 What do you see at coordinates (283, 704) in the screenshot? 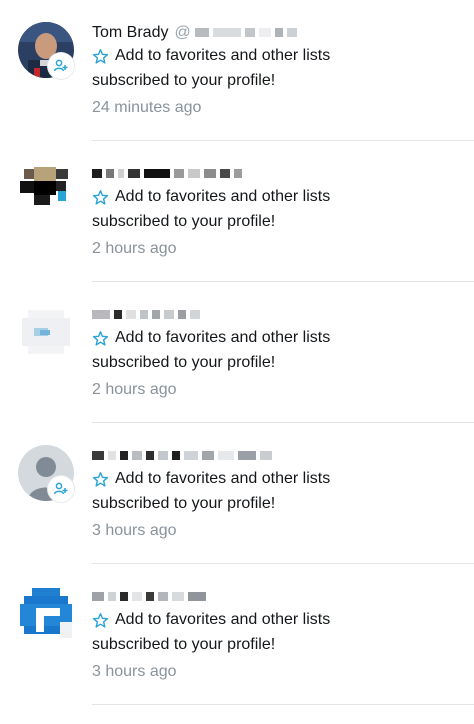
I see `divider` at bounding box center [283, 704].